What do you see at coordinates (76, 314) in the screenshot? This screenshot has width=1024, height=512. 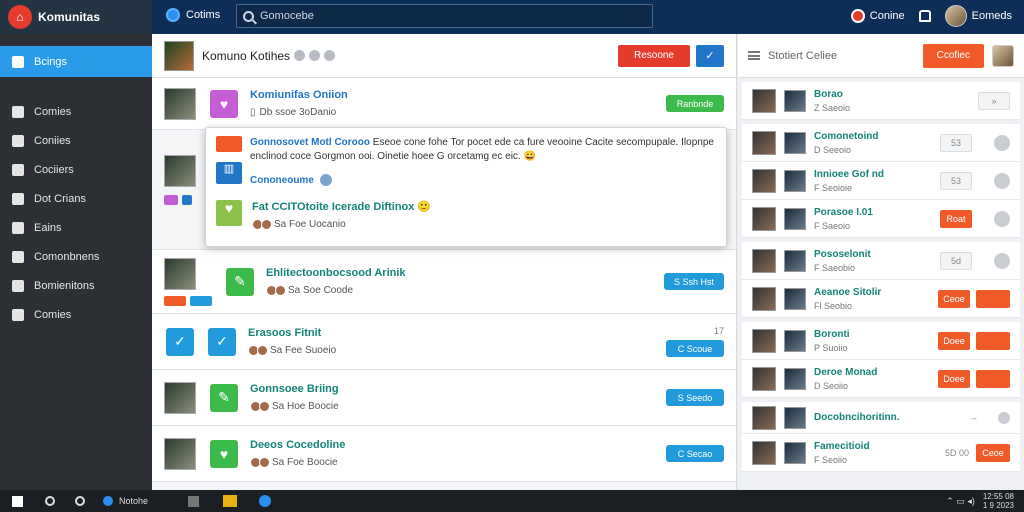 I see `sidebar-item-8: Comies` at bounding box center [76, 314].